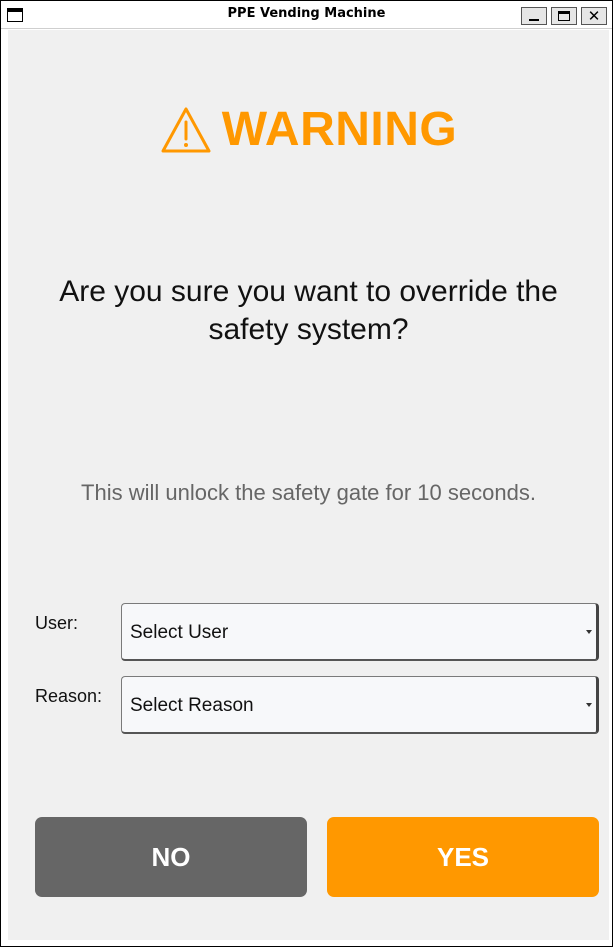  I want to click on title-bar: PPE Vending Machine ✕, so click(306, 15).